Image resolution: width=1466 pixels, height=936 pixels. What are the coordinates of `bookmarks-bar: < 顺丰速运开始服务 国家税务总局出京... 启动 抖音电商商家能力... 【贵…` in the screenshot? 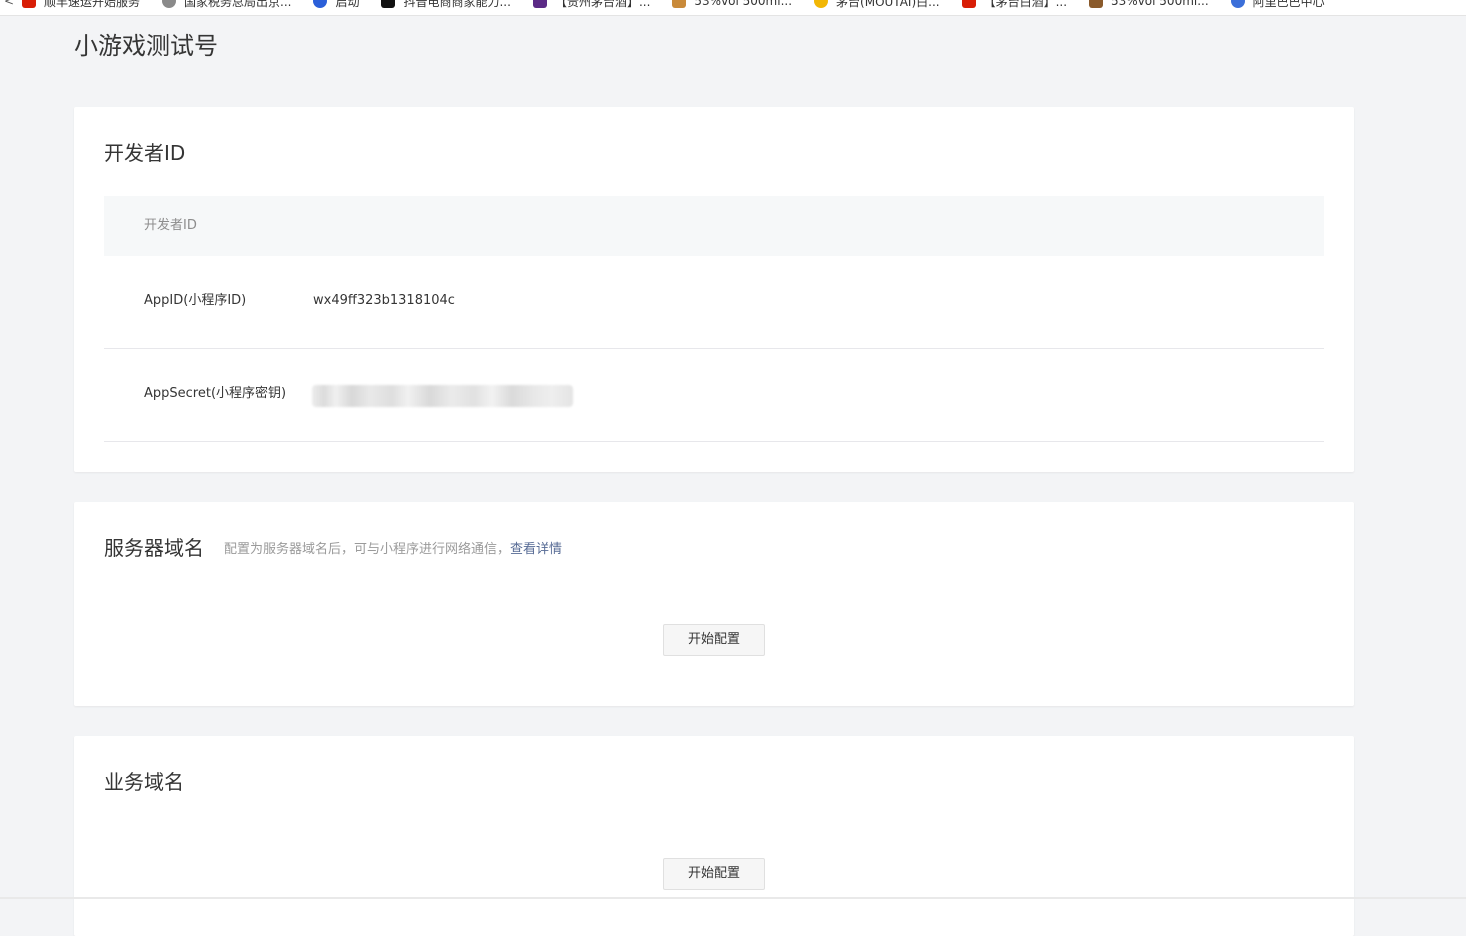 It's located at (733, 8).